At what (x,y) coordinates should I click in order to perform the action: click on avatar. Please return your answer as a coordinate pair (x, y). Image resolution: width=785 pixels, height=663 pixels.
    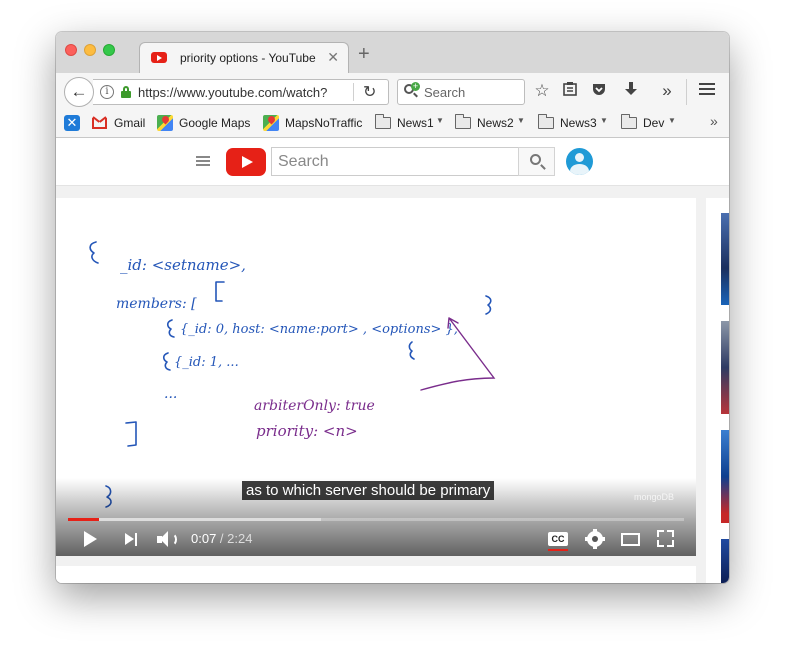
    Looking at the image, I should click on (579, 161).